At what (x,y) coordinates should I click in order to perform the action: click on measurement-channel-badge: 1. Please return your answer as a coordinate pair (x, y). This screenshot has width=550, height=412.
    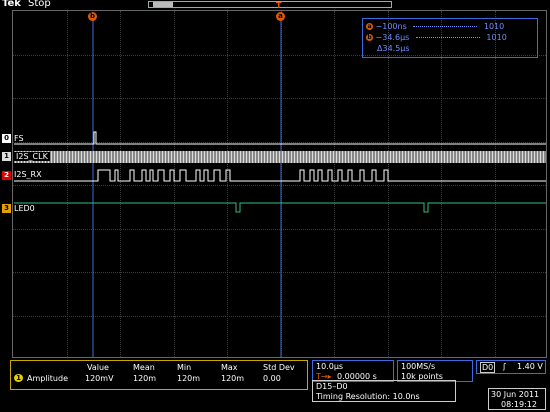
    Looking at the image, I should click on (18, 378).